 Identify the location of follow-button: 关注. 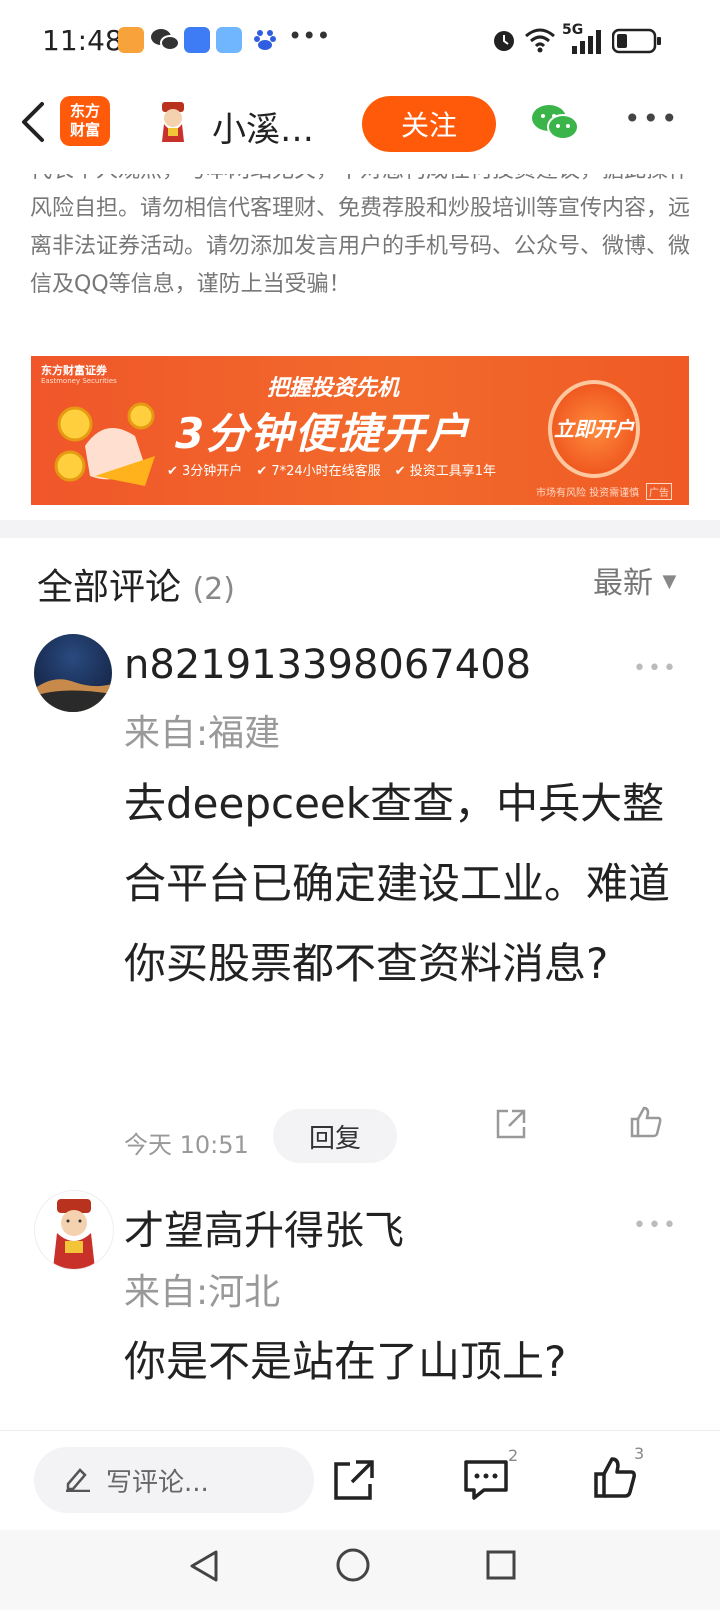
(429, 124).